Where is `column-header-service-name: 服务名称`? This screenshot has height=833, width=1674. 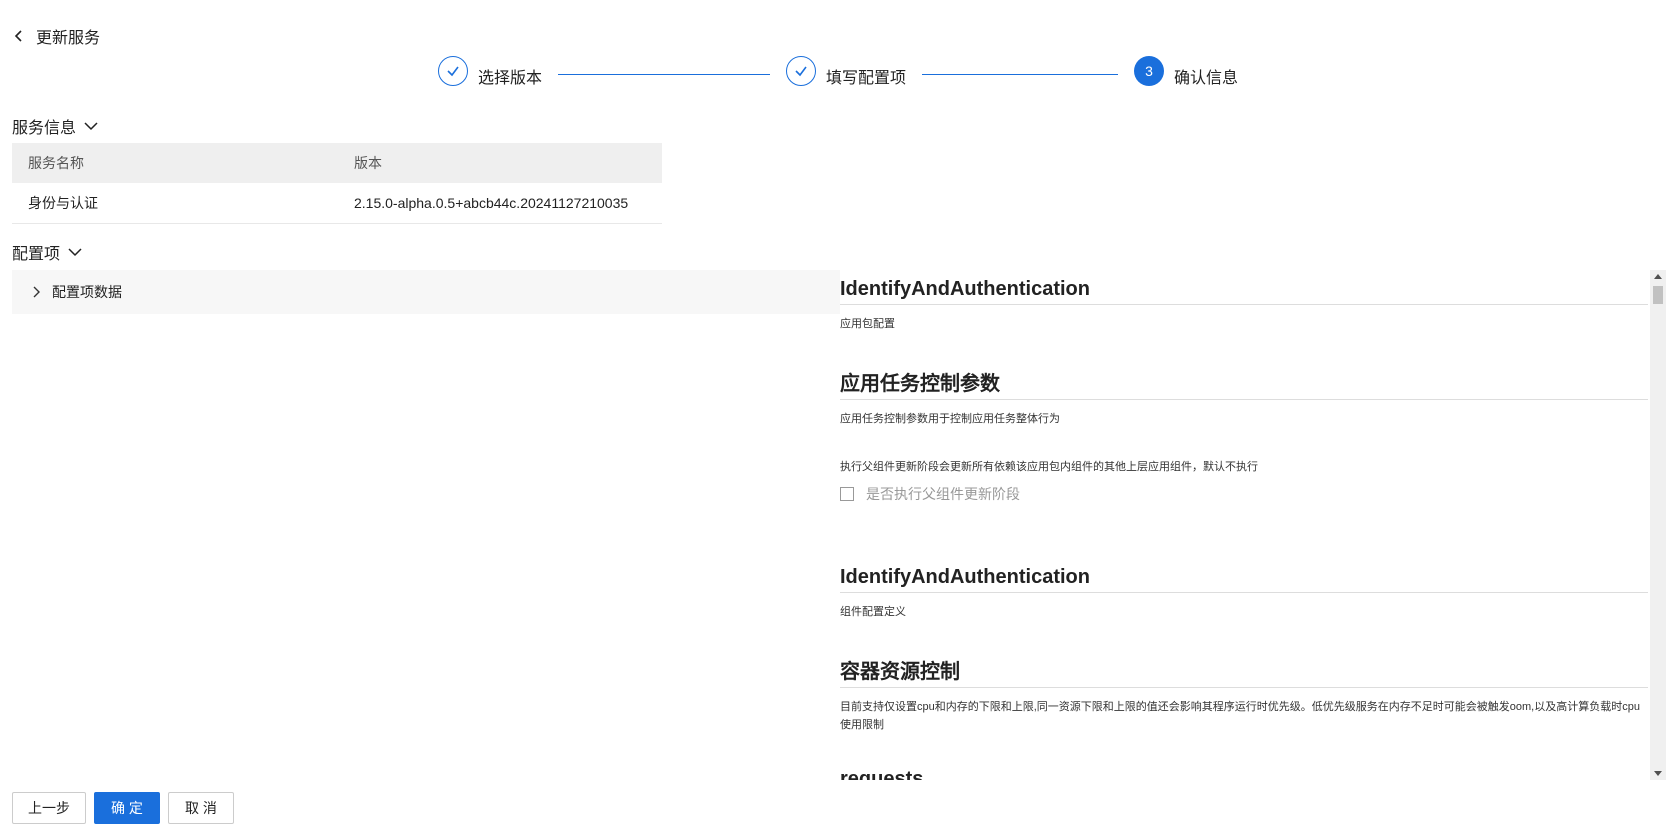
column-header-service-name: 服务名称 is located at coordinates (175, 163).